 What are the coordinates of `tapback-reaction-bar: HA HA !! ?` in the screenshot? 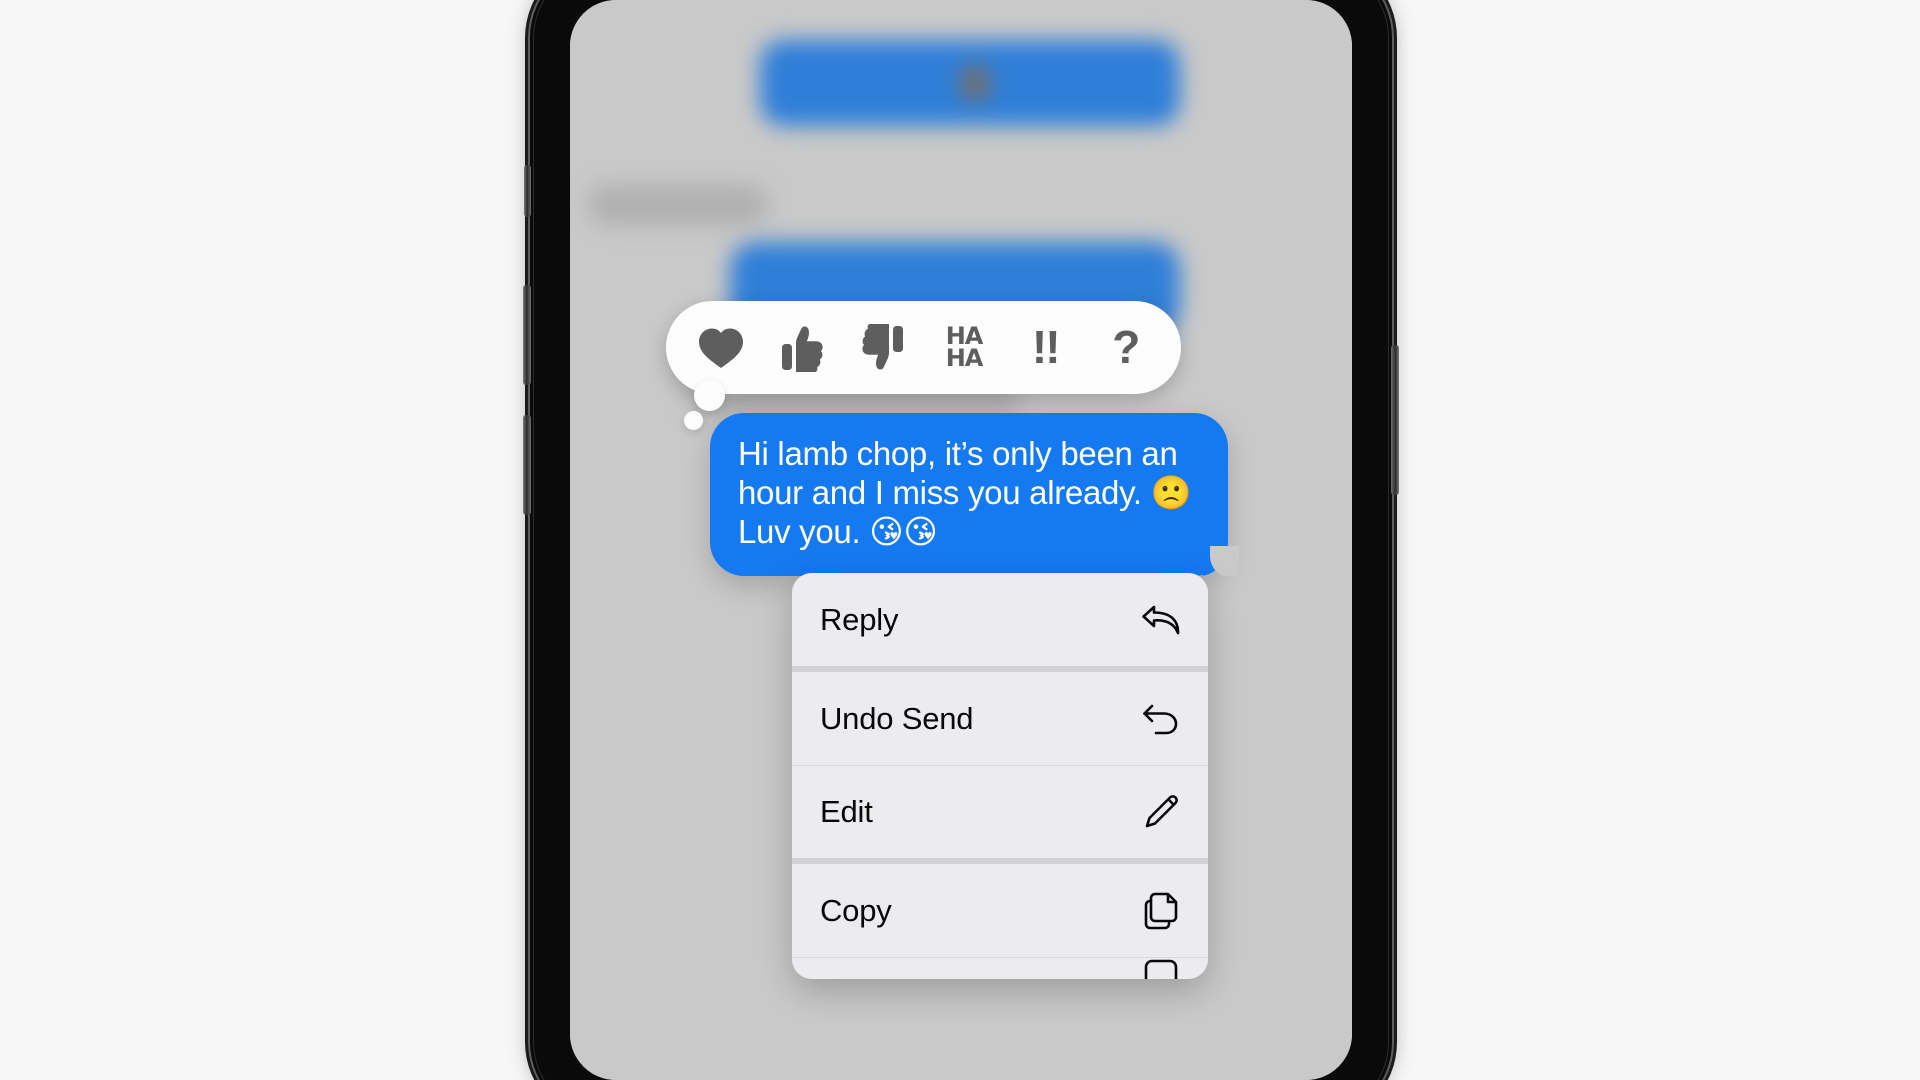 It's located at (923, 347).